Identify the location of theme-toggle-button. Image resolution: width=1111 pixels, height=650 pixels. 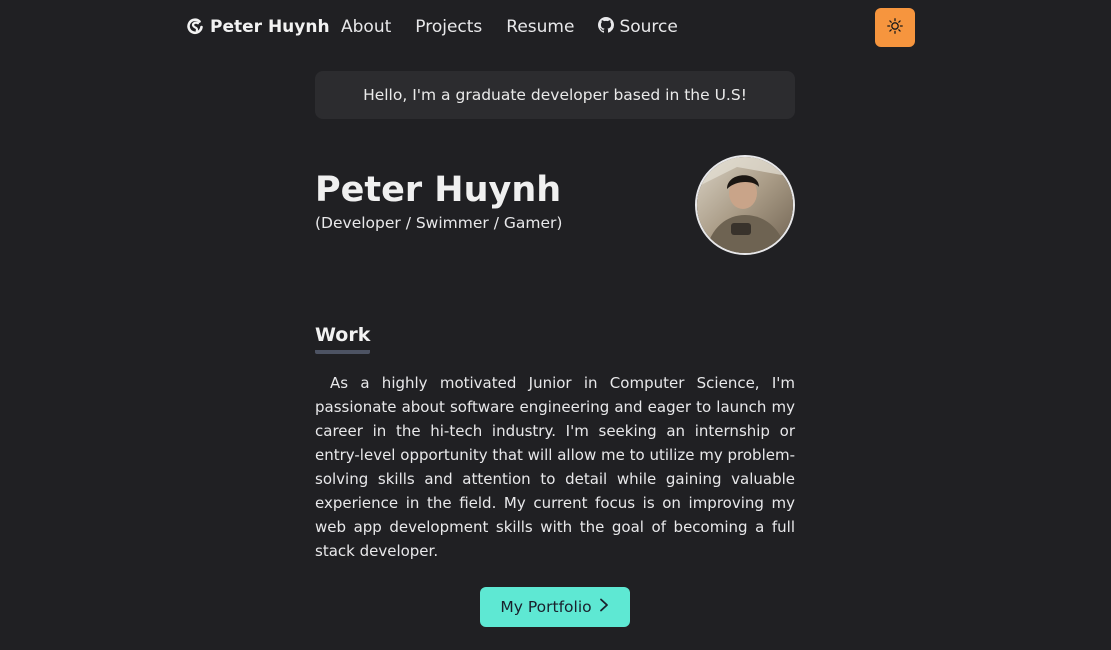
(895, 27).